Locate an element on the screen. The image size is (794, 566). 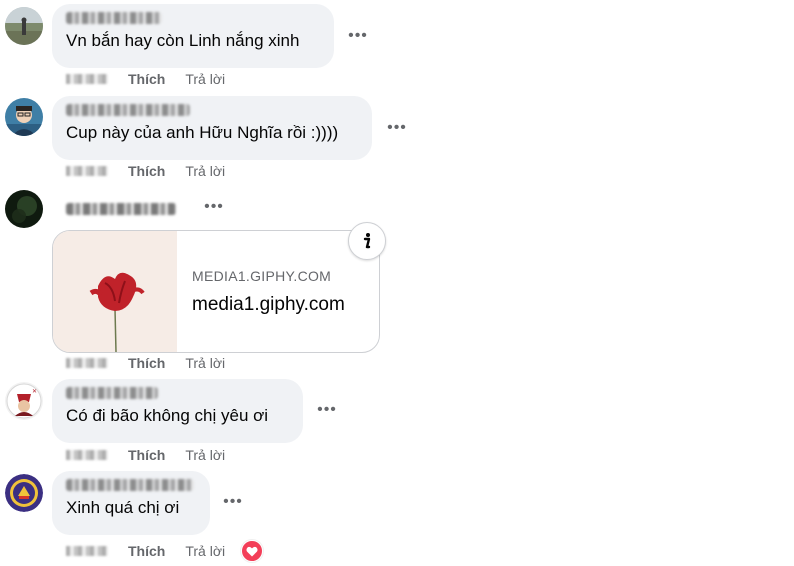
link-domain: MEDIA1.GIPHY.COM is located at coordinates (262, 276).